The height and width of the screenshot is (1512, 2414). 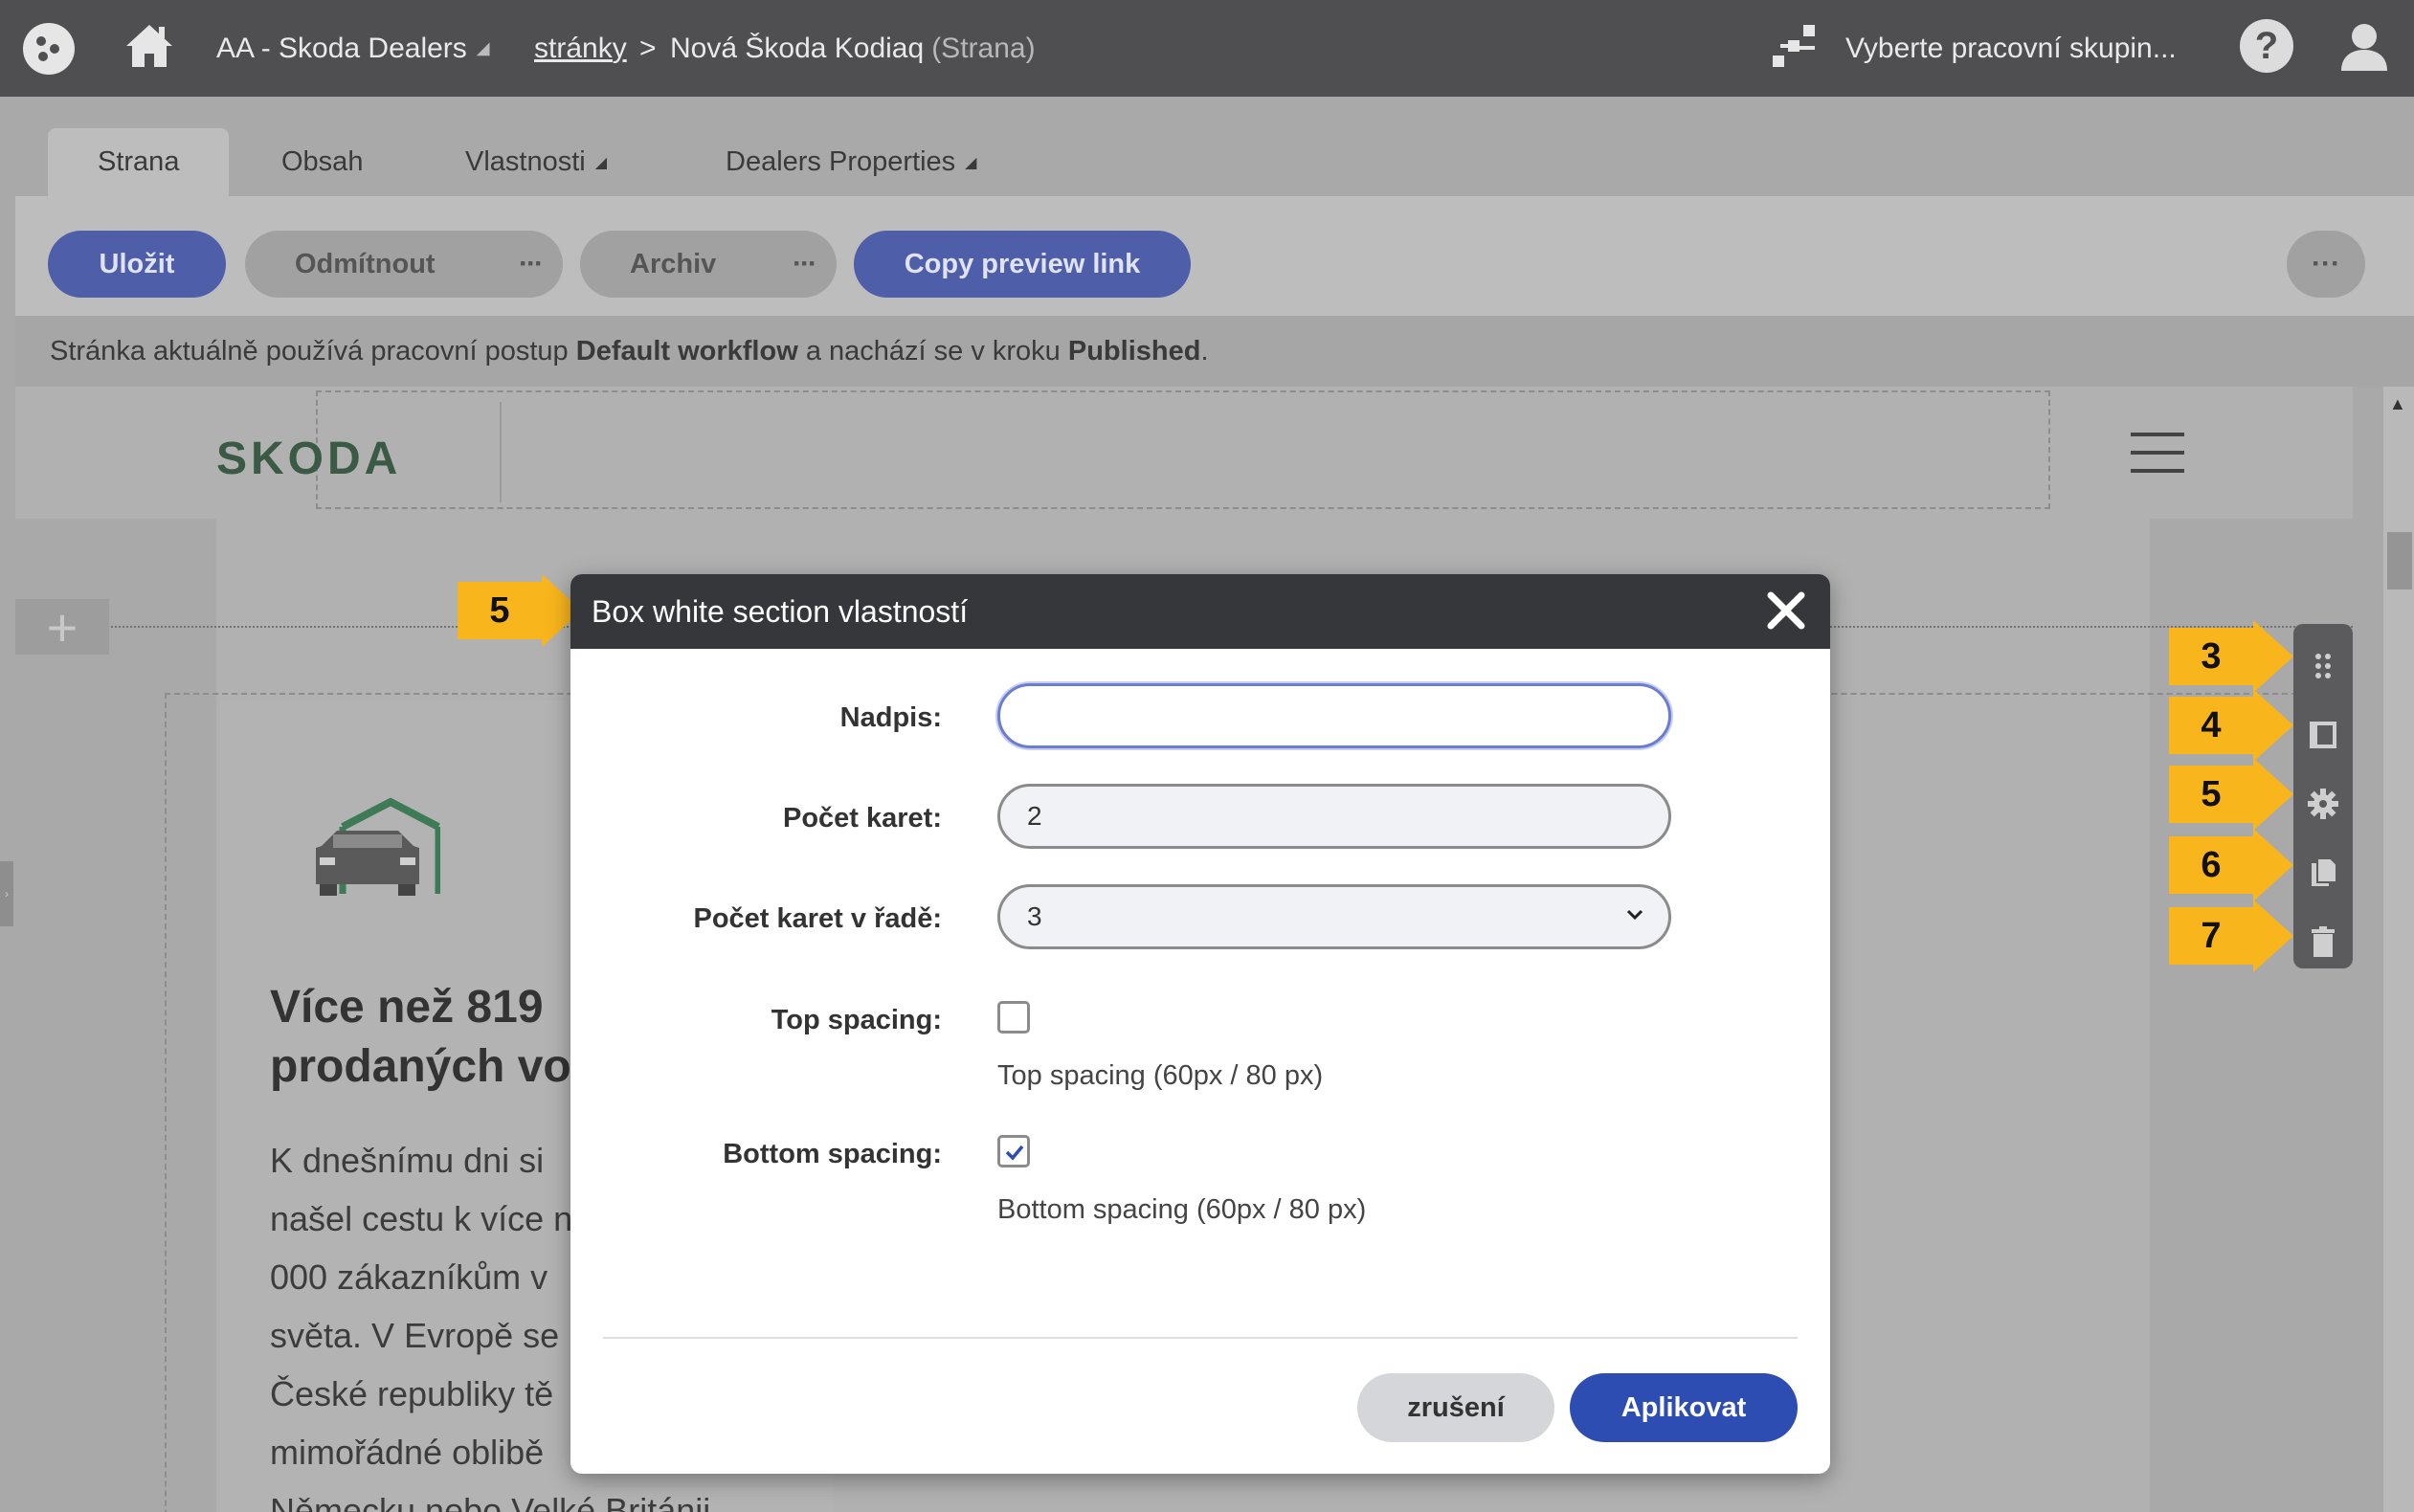 I want to click on site-caret-icon: ◢, so click(x=483, y=47).